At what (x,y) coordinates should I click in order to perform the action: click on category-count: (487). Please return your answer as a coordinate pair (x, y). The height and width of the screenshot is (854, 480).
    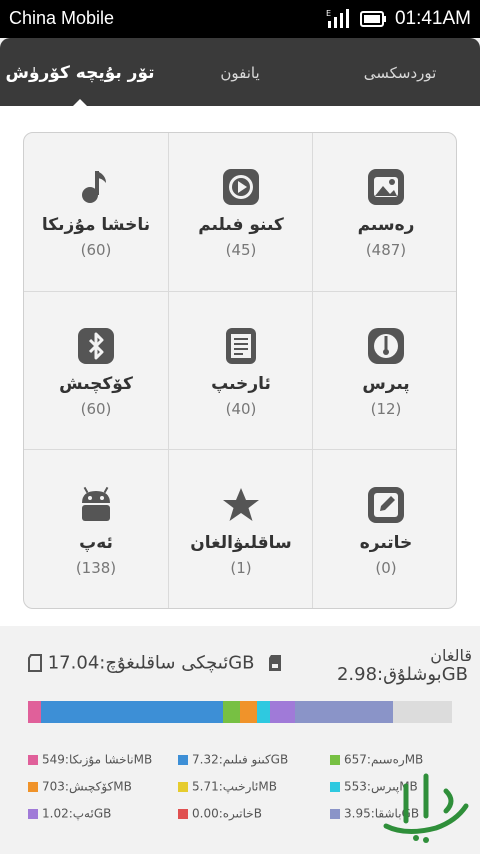
    Looking at the image, I should click on (386, 250).